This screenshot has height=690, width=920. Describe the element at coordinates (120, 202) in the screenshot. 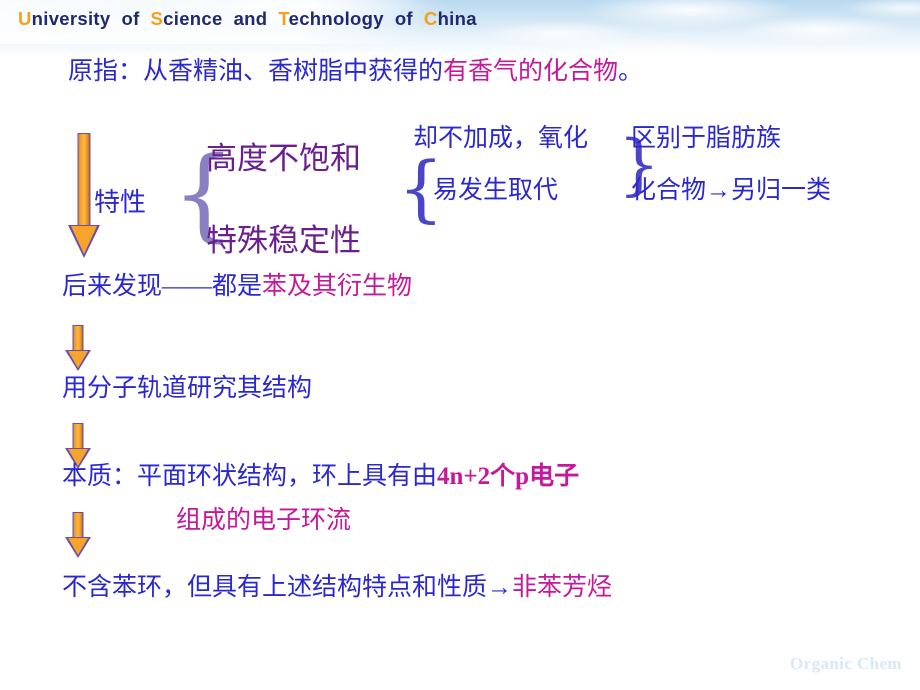

I see `feature-label: 特性` at that location.